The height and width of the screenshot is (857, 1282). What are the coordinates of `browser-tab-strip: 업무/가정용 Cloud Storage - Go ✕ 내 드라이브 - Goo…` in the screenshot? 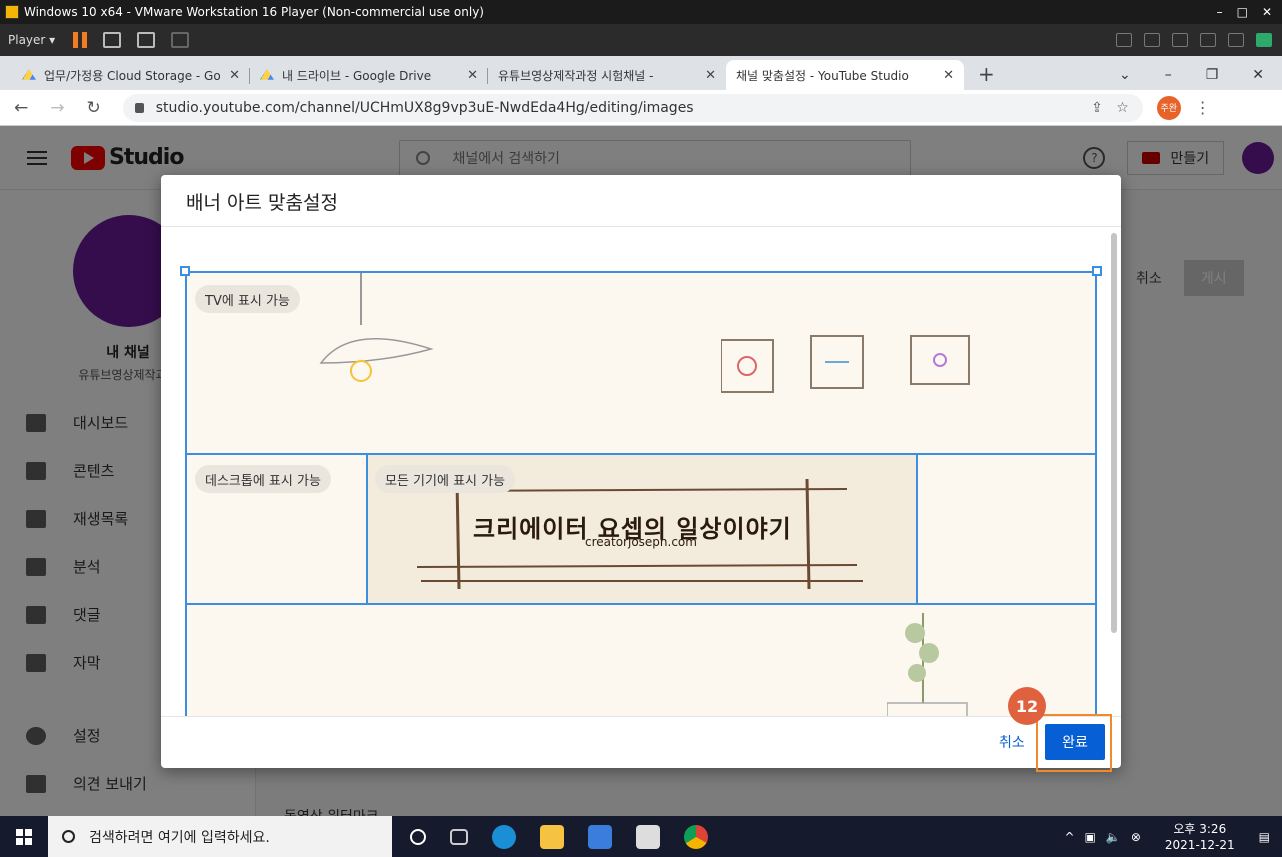 It's located at (641, 73).